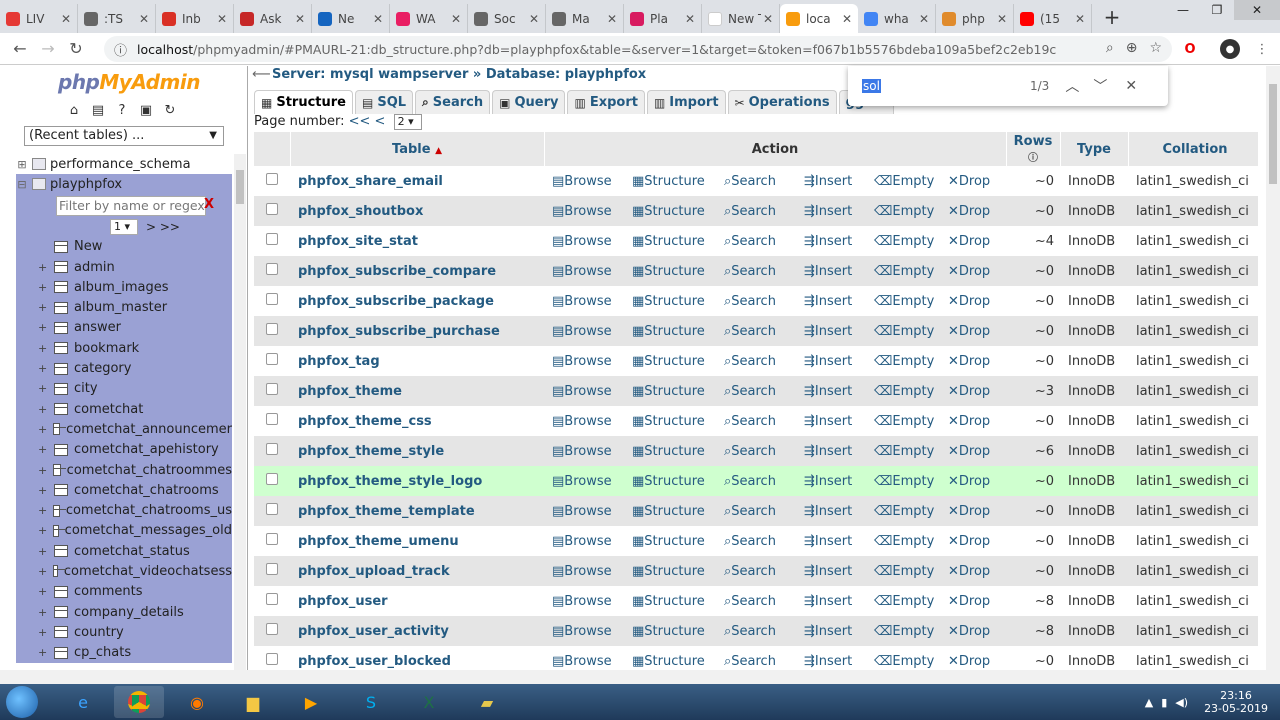 The height and width of the screenshot is (720, 1280). What do you see at coordinates (240, 187) in the screenshot?
I see `nav-scroll-thumb` at bounding box center [240, 187].